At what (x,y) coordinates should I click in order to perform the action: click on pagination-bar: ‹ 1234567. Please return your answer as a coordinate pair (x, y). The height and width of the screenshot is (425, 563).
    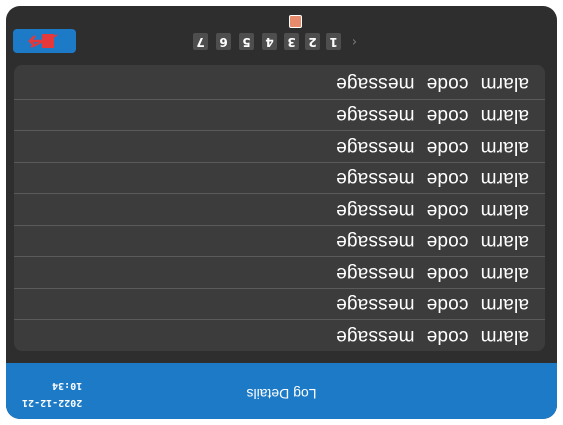
    Looking at the image, I should click on (281, 34).